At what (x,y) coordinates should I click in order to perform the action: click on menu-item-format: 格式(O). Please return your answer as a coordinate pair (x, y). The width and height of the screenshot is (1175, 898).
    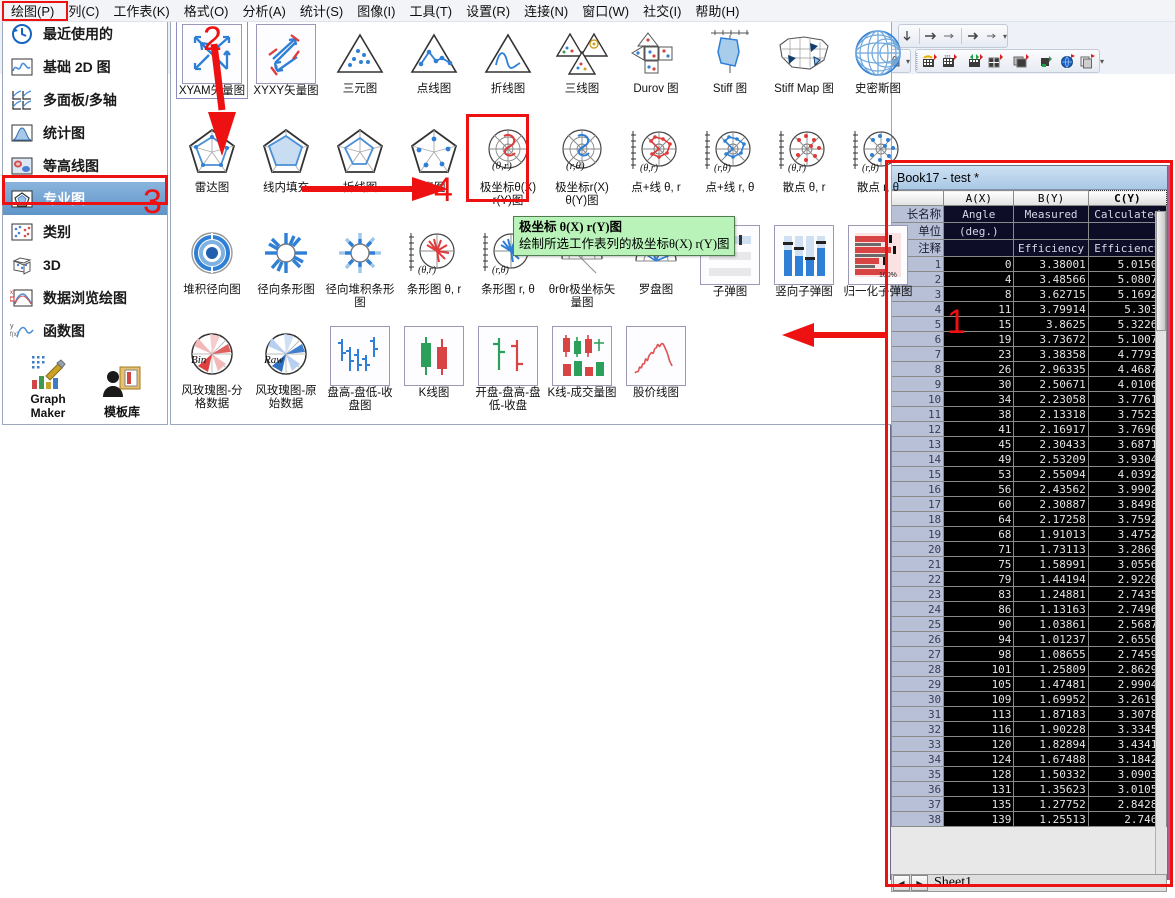
    Looking at the image, I should click on (206, 11).